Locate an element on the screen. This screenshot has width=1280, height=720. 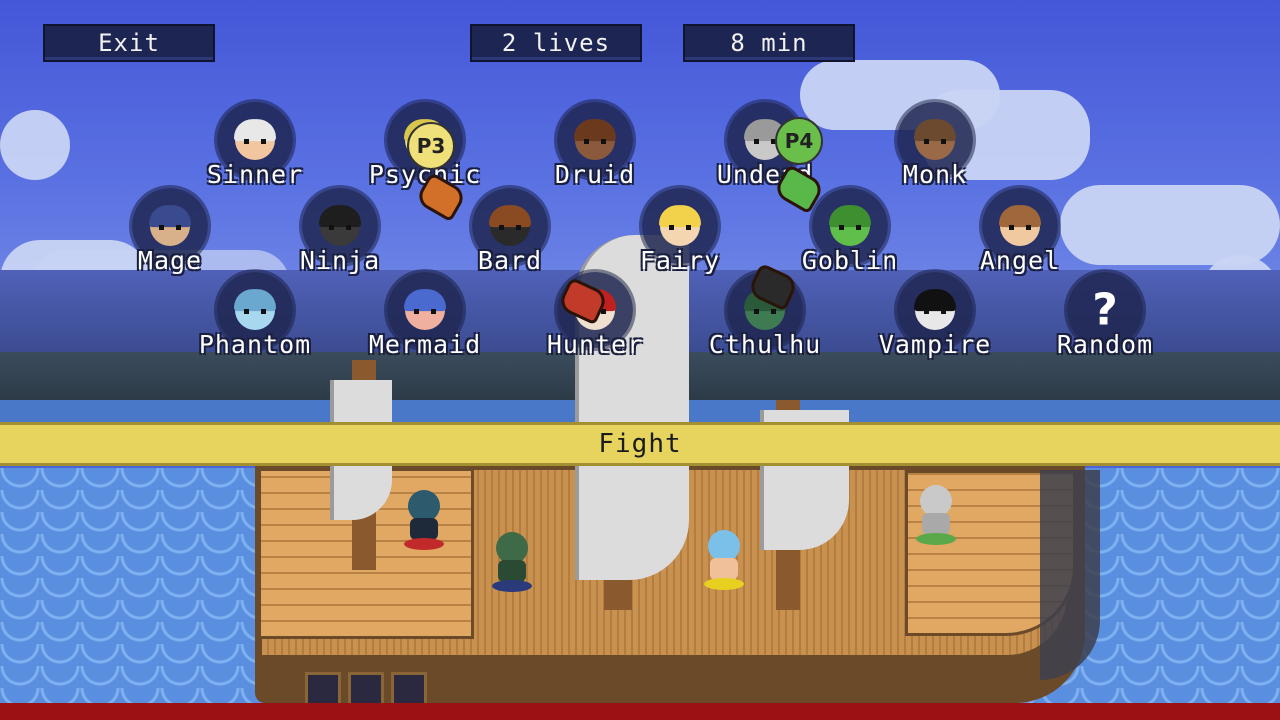
character-slot-random: ? Random is located at coordinates (1105, 322).